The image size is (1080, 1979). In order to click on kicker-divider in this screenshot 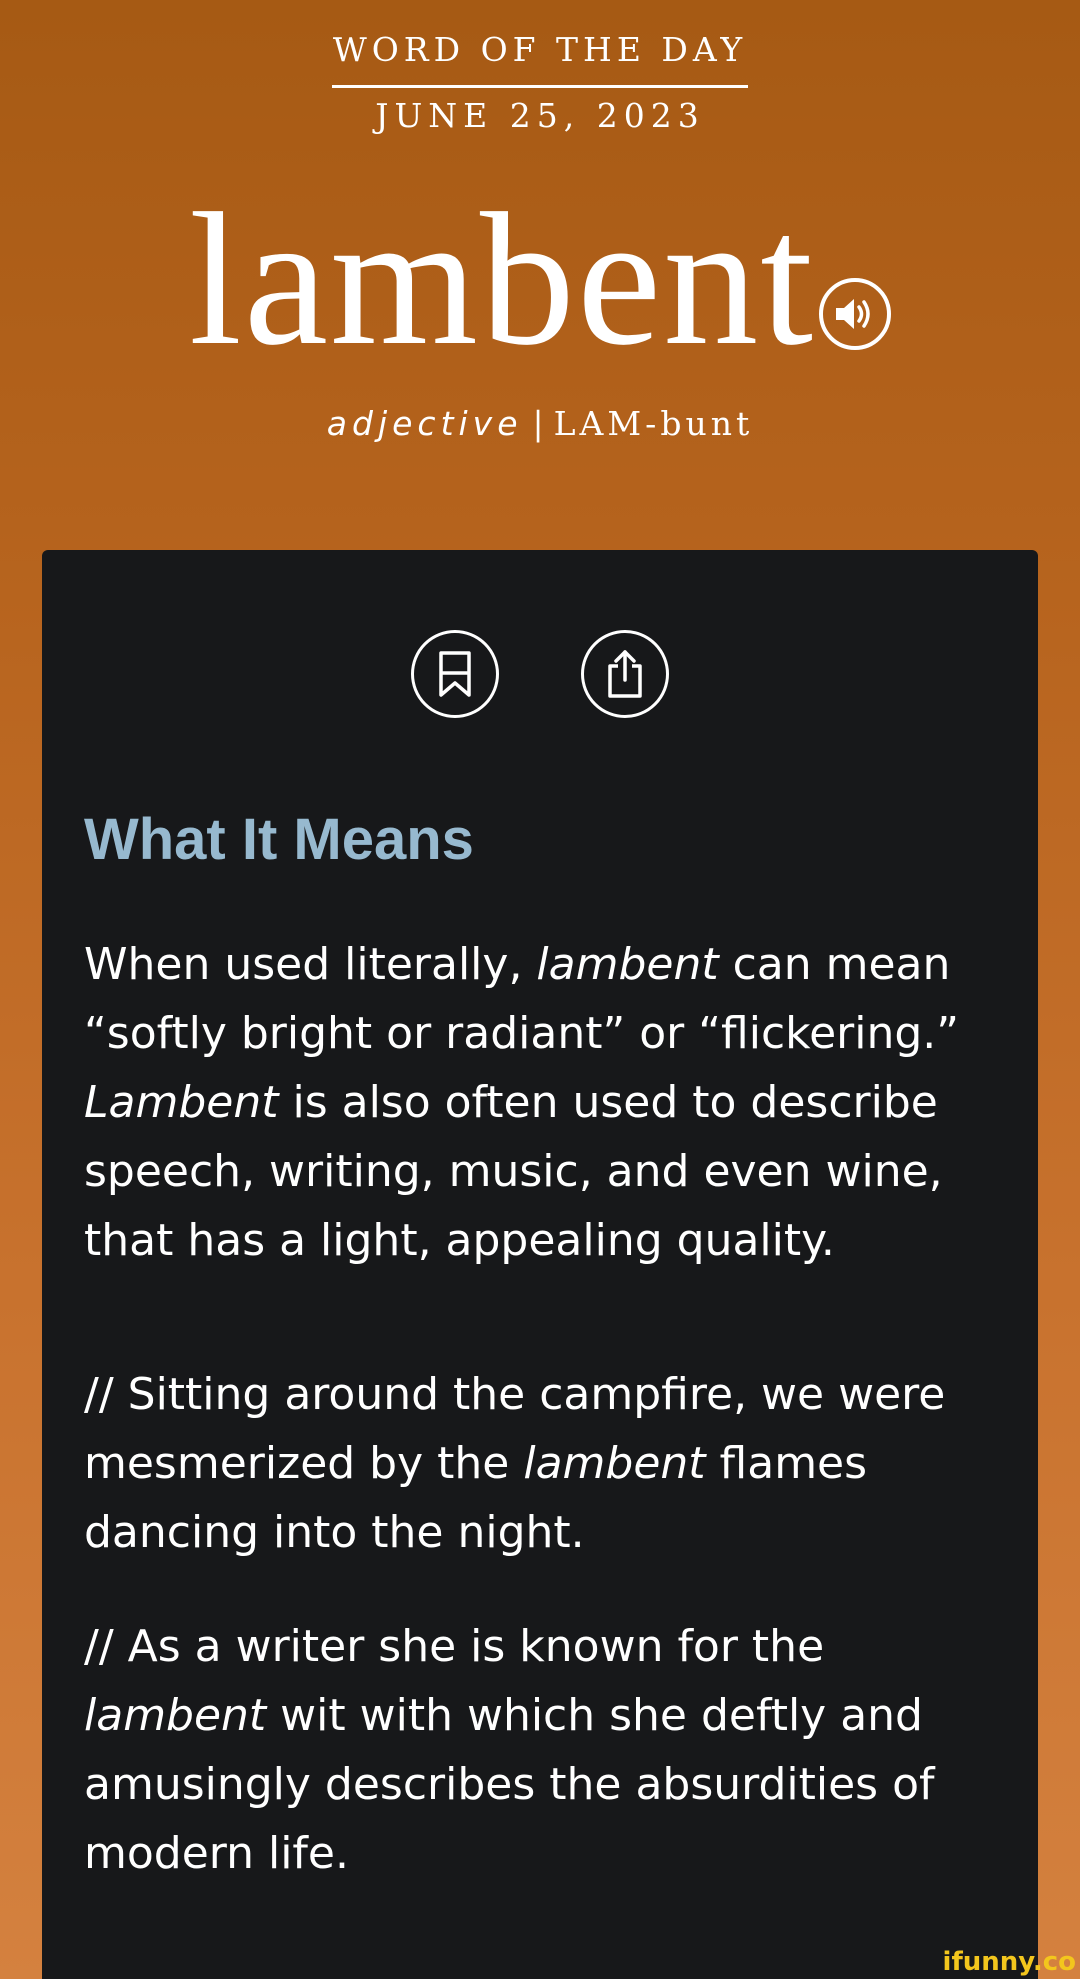, I will do `click(540, 86)`.